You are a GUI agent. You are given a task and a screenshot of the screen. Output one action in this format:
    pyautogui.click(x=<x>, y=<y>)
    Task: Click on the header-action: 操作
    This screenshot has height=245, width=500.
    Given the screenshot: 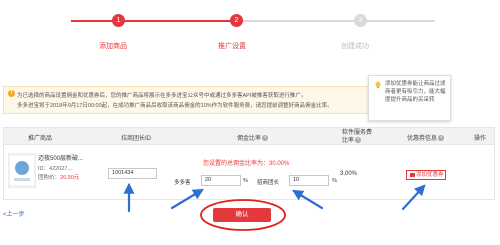 What is the action you would take?
    pyautogui.click(x=480, y=139)
    